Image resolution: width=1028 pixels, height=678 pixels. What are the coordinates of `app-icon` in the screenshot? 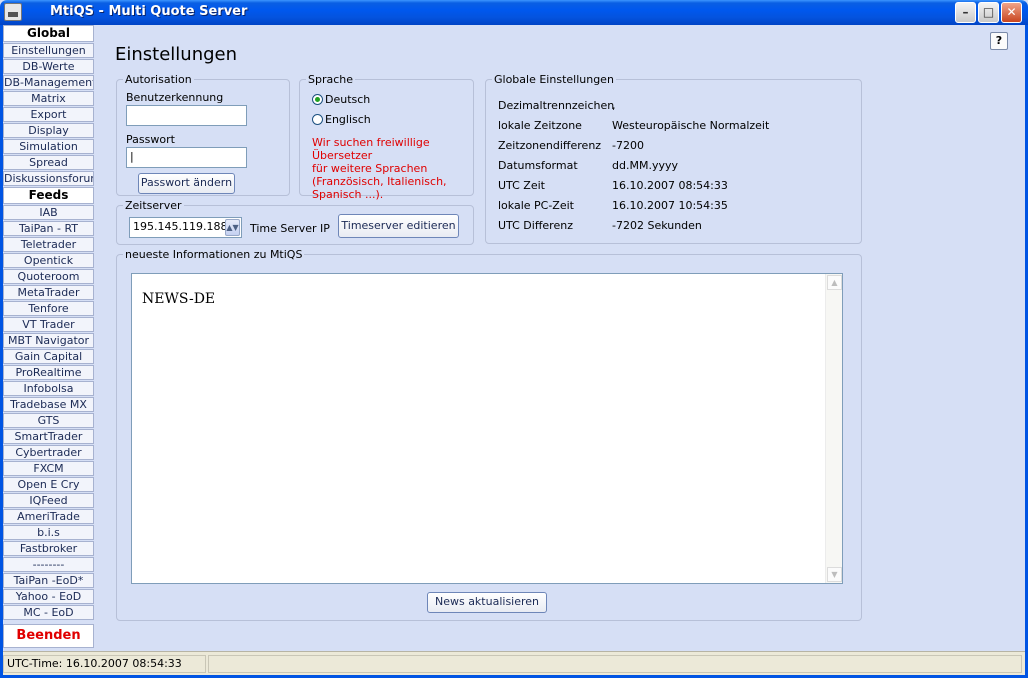 It's located at (13, 12).